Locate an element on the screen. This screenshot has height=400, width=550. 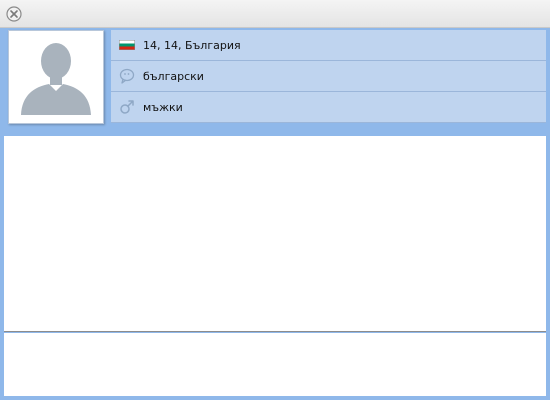
location-text: 14, 14, България is located at coordinates (192, 45).